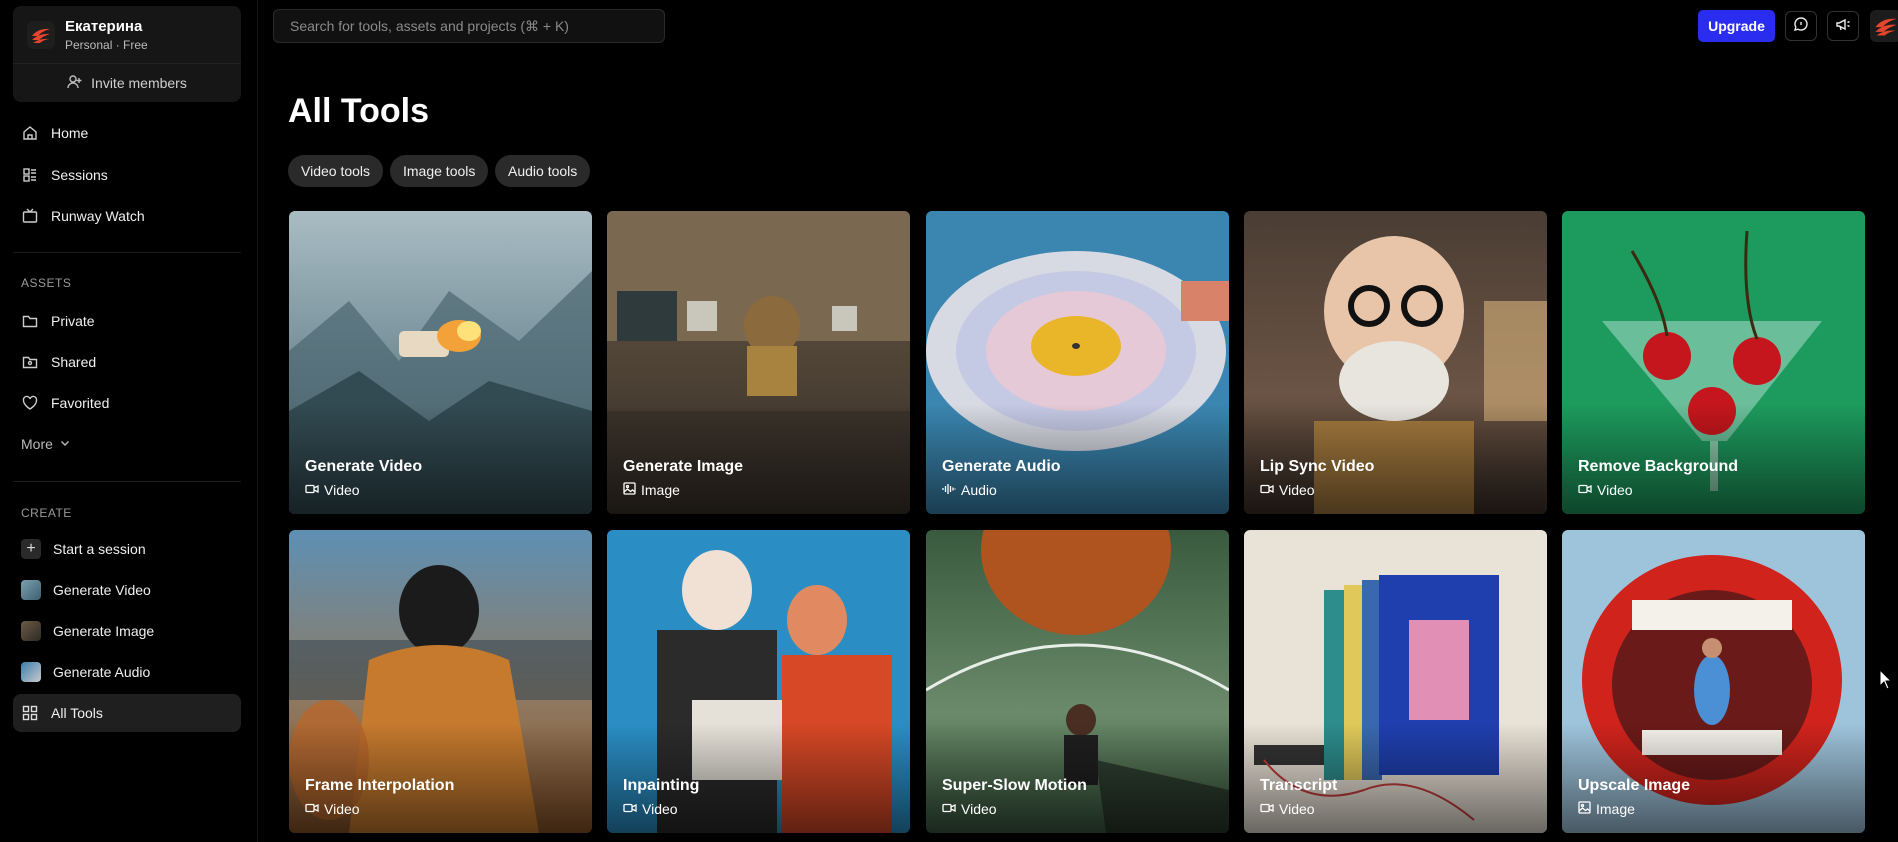 The width and height of the screenshot is (1898, 842). I want to click on workspace-plan: Personal · Free, so click(106, 44).